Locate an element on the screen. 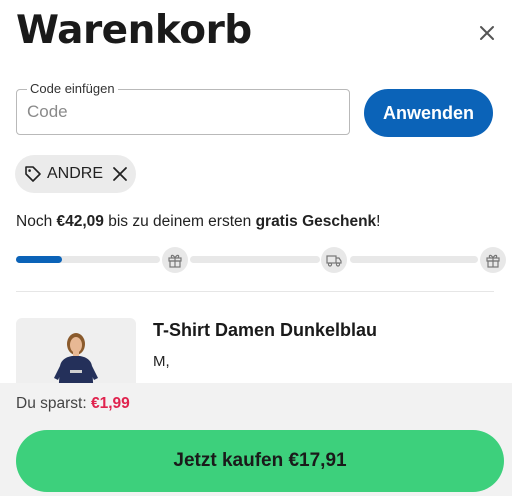 This screenshot has height=496, width=512. gift-goal: gratis Geschenk is located at coordinates (316, 221).